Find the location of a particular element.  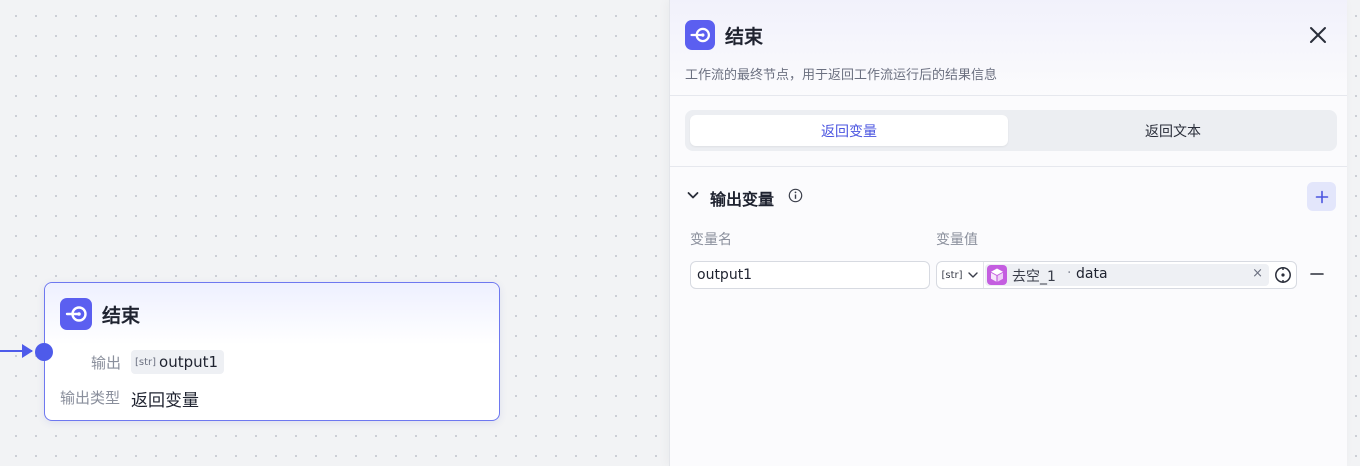

section-divider is located at coordinates (1008, 166).